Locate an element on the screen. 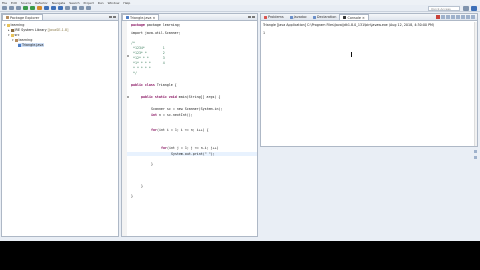 The width and height of the screenshot is (480, 270). tree-item-package: ▾ learning is located at coordinates (22, 40).